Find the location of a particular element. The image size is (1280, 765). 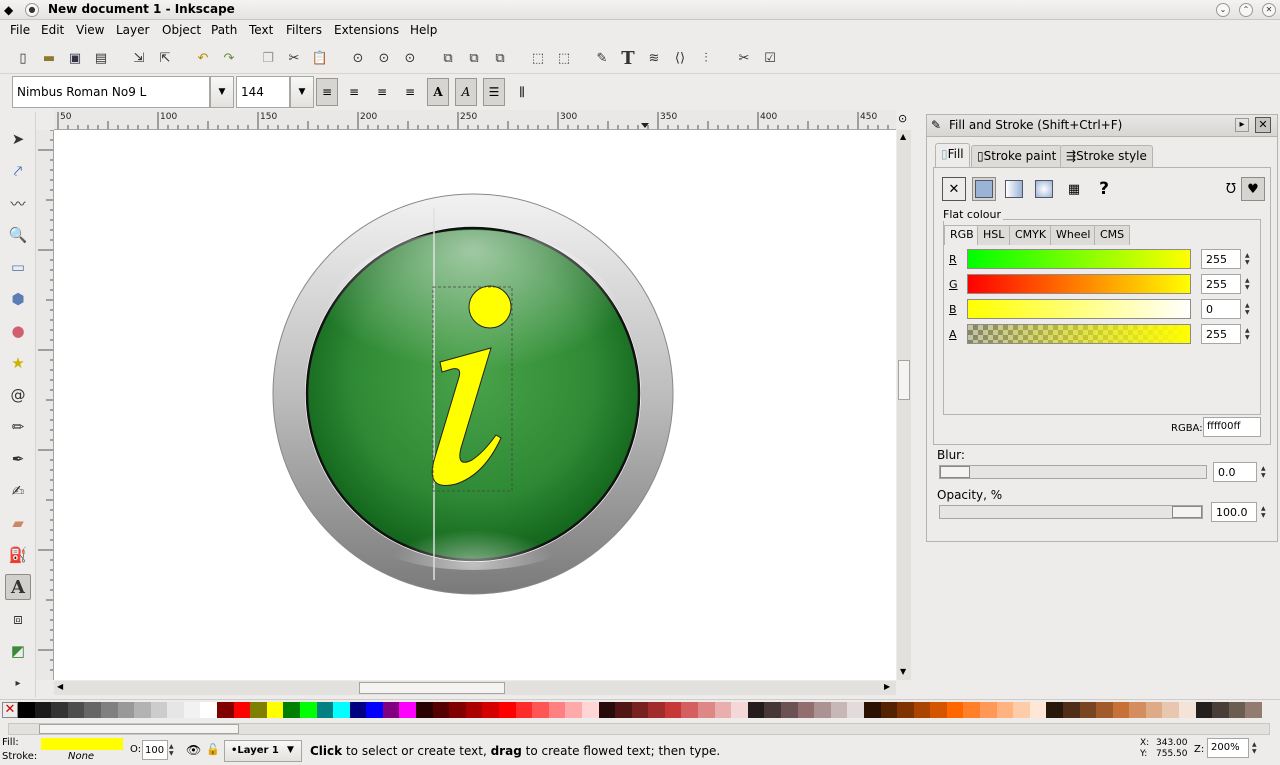

open-icon: ▬ is located at coordinates (49, 58).